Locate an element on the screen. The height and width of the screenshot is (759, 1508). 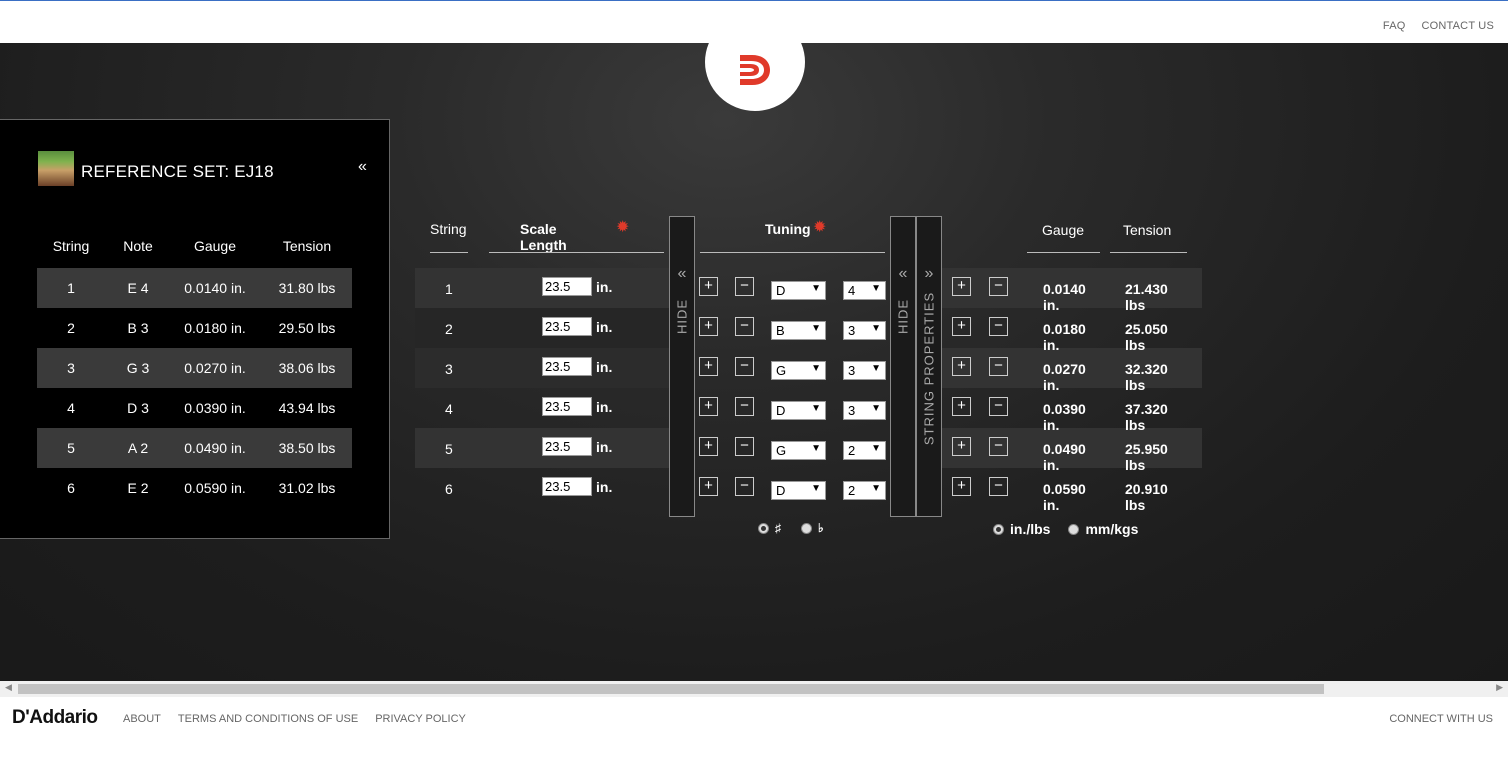
collapse-chevron-icon: « is located at coordinates (362, 167).